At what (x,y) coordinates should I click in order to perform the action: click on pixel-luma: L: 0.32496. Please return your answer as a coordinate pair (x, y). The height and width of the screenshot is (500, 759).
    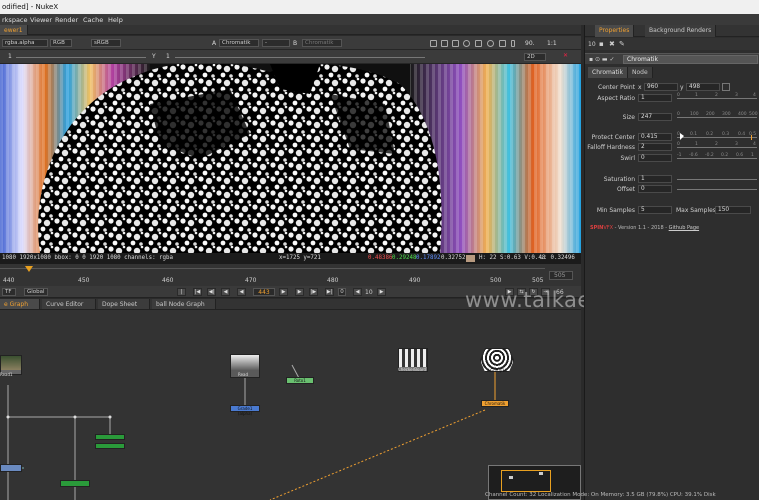
    Looking at the image, I should click on (557, 258).